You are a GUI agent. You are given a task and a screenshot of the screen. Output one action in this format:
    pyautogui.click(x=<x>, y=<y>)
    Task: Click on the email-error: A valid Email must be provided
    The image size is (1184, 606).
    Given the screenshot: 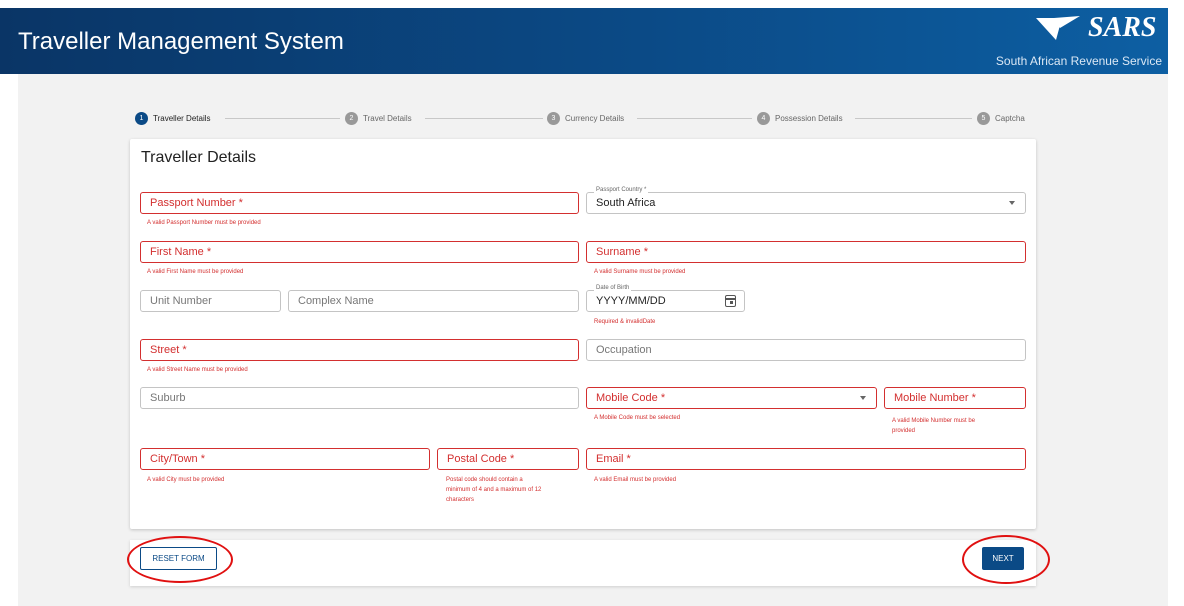 What is the action you would take?
    pyautogui.click(x=635, y=480)
    